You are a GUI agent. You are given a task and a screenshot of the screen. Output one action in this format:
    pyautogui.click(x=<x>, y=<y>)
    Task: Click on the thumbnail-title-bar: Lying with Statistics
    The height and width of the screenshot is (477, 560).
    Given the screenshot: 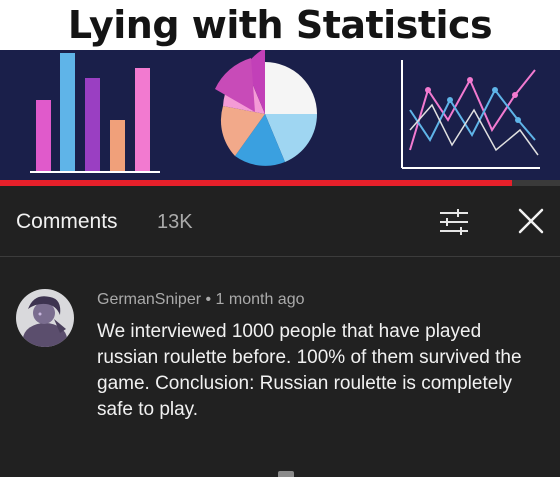 What is the action you would take?
    pyautogui.click(x=280, y=25)
    